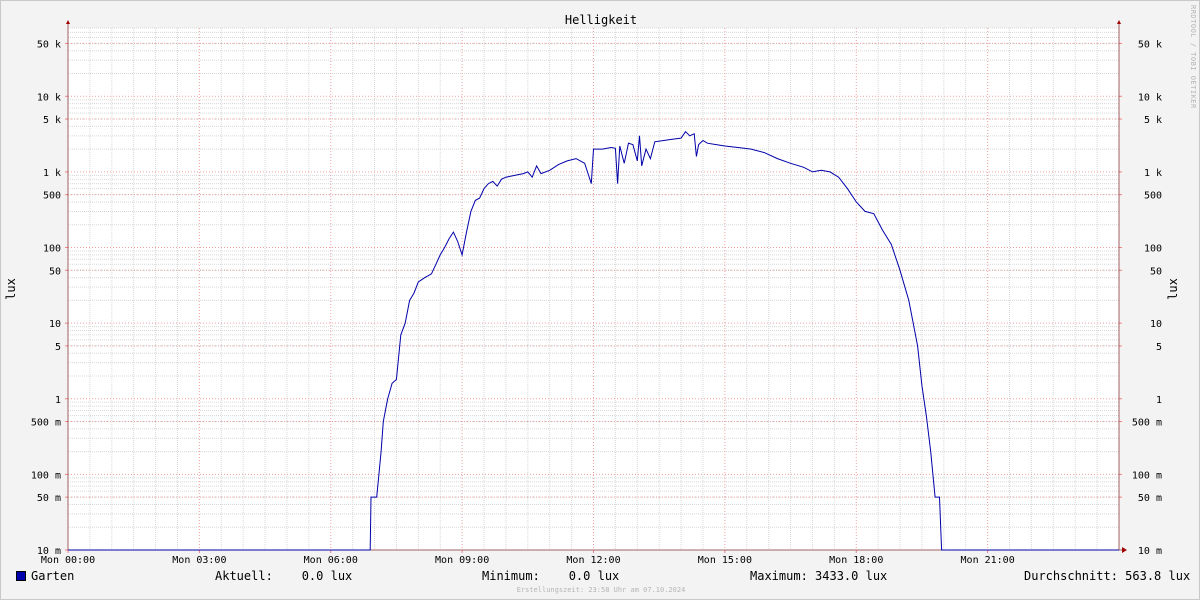  What do you see at coordinates (1150, 97) in the screenshot?
I see `y-tick-label-right: 10 k` at bounding box center [1150, 97].